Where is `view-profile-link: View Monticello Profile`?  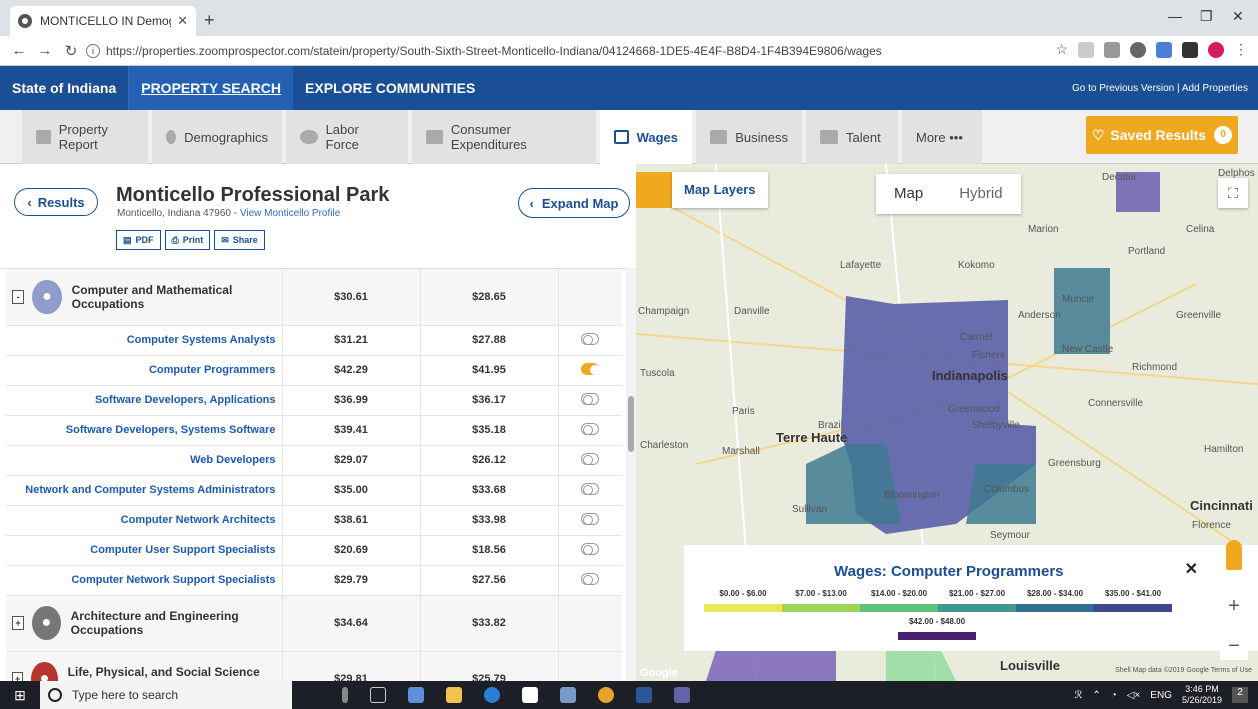
view-profile-link: View Monticello Profile is located at coordinates (290, 213).